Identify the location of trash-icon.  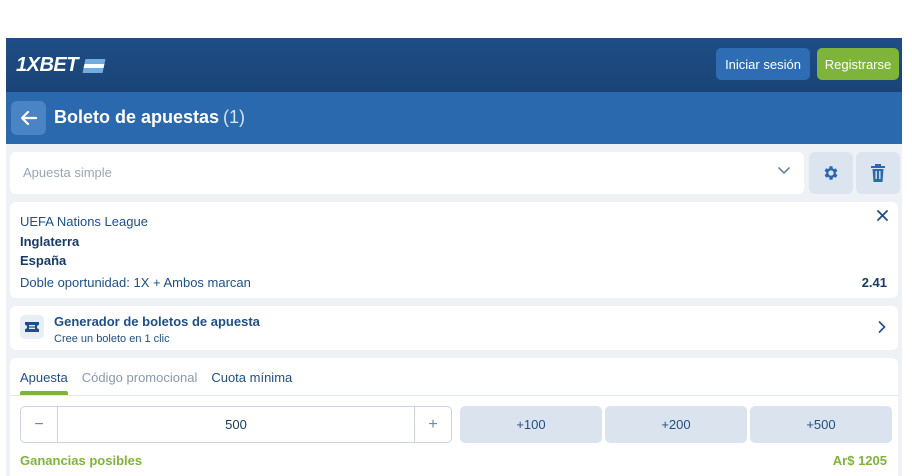
(878, 173).